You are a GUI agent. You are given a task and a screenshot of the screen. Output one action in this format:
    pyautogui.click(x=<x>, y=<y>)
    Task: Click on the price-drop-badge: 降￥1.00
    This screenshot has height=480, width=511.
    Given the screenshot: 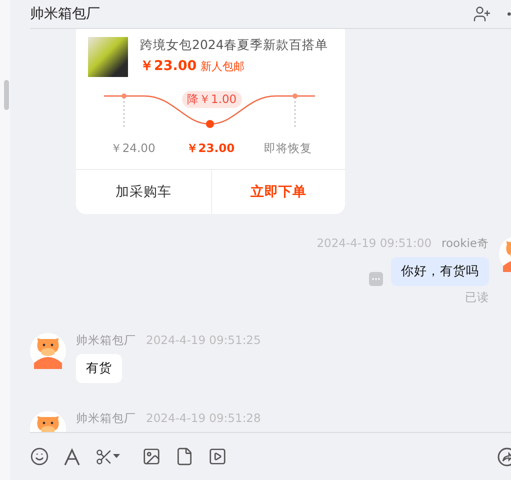 What is the action you would take?
    pyautogui.click(x=212, y=99)
    